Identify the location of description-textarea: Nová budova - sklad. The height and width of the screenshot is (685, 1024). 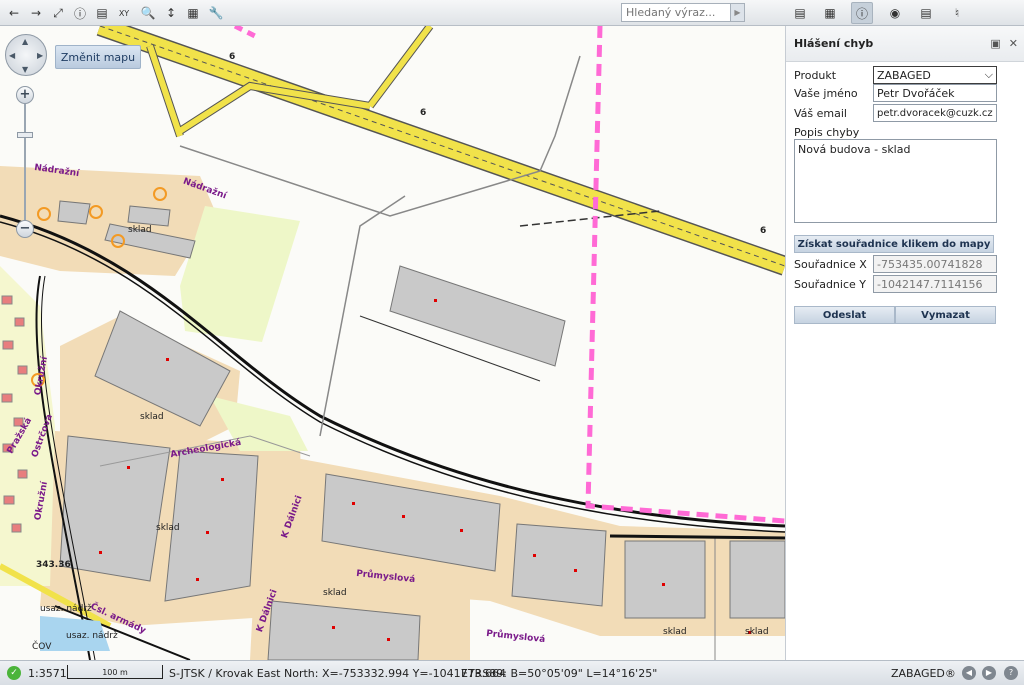
(895, 181).